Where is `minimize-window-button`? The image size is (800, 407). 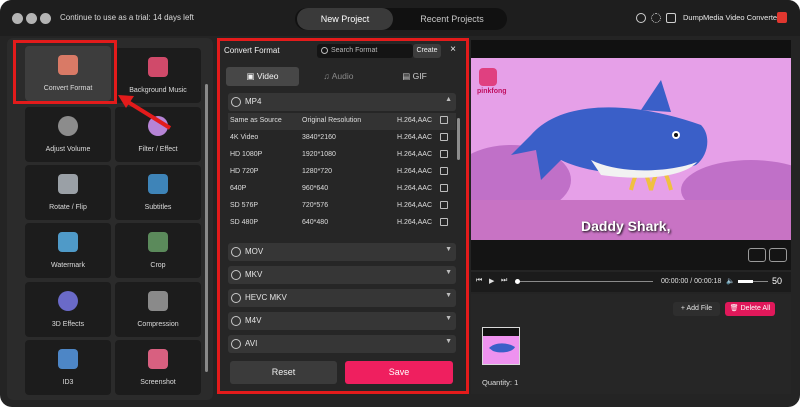 minimize-window-button is located at coordinates (31, 18).